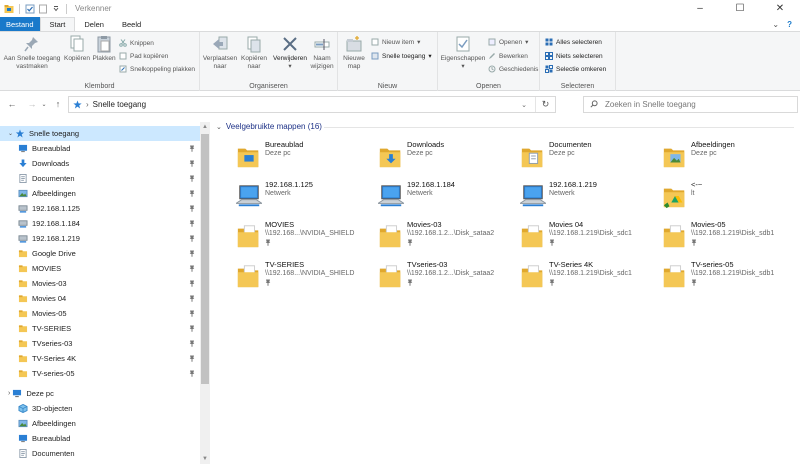 The width and height of the screenshot is (800, 464). What do you see at coordinates (205, 259) in the screenshot?
I see `scrollbar-thumb` at bounding box center [205, 259].